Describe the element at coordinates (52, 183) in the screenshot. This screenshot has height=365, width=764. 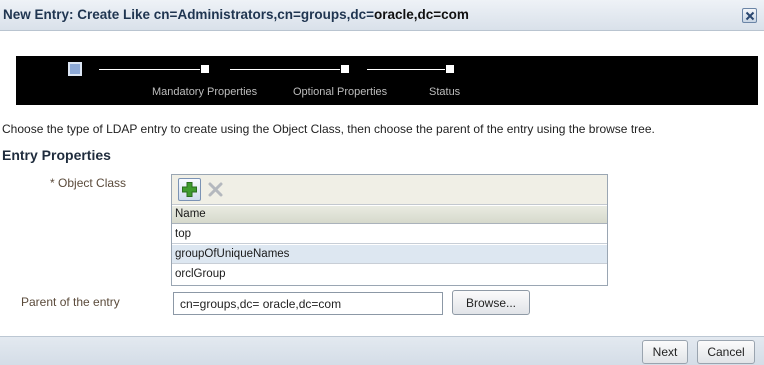
I see `required-marker: *` at that location.